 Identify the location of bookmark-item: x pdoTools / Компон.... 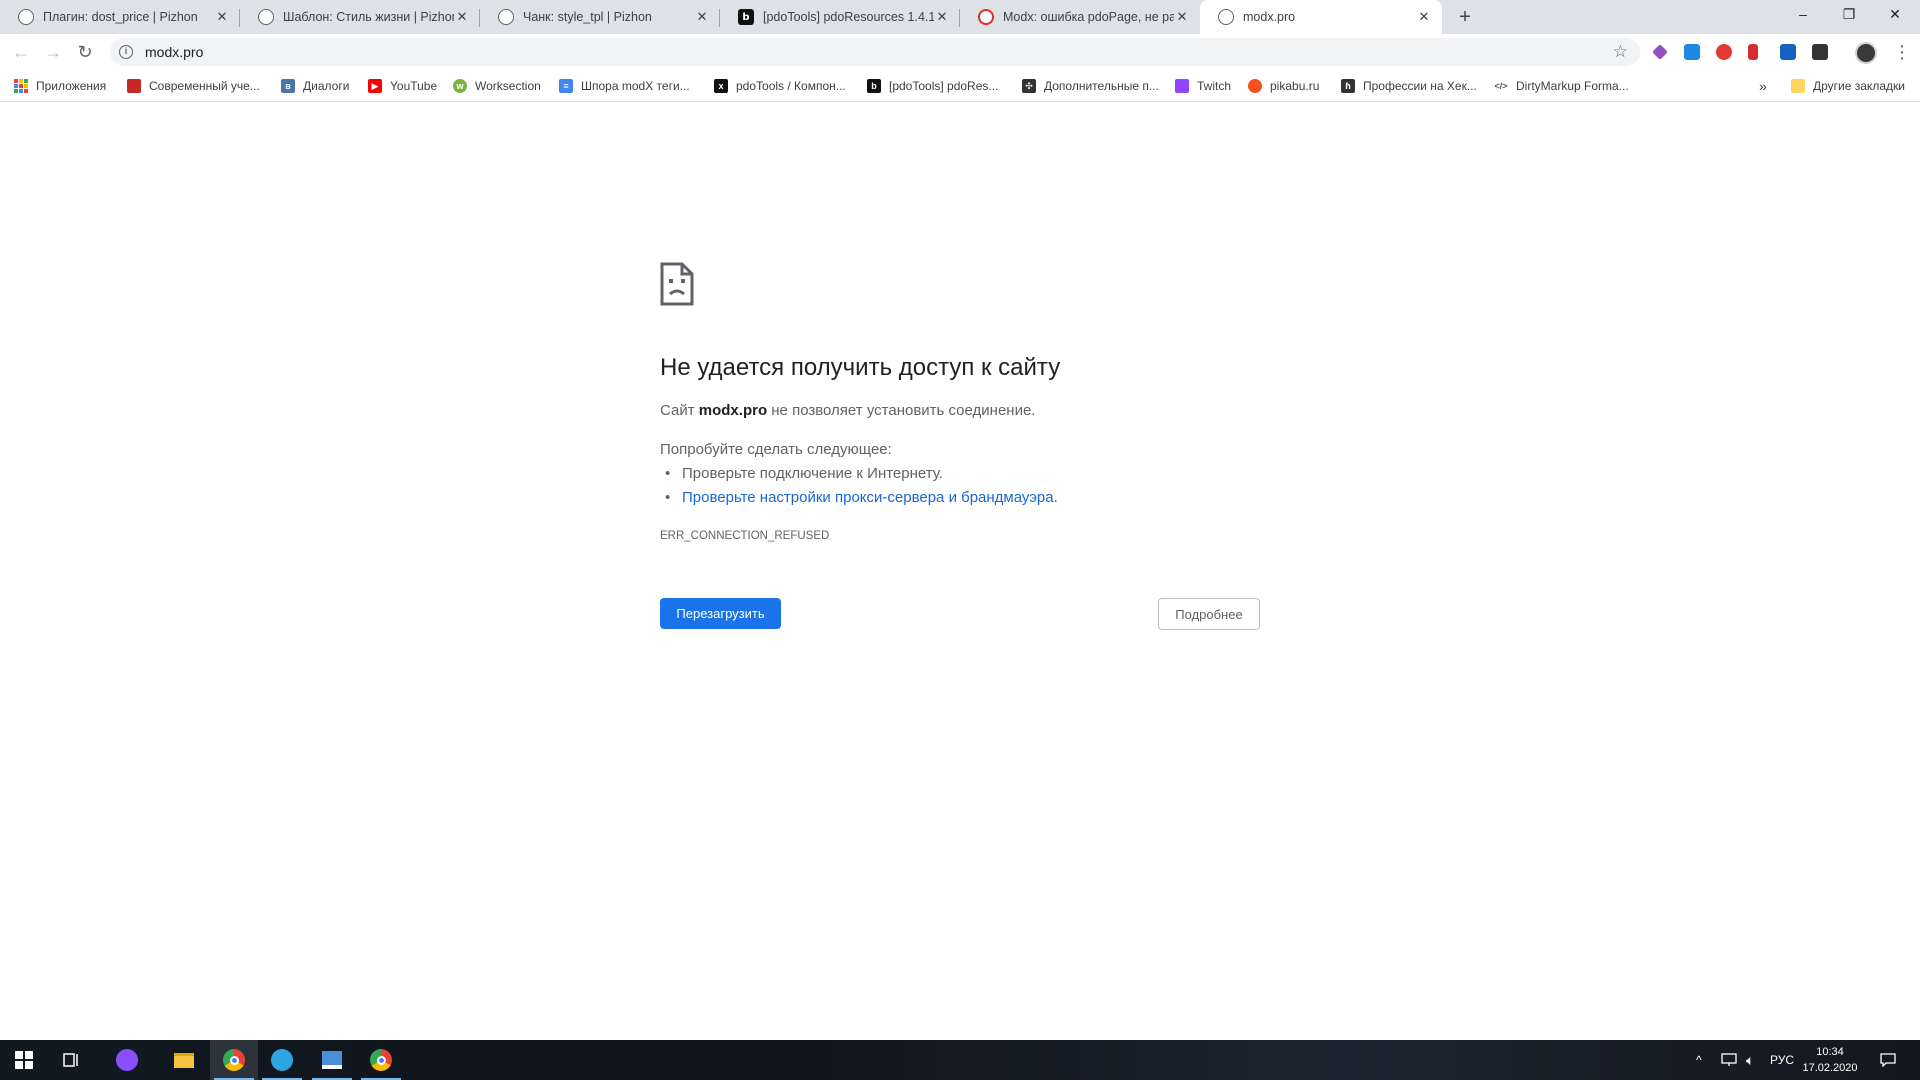
(780, 86).